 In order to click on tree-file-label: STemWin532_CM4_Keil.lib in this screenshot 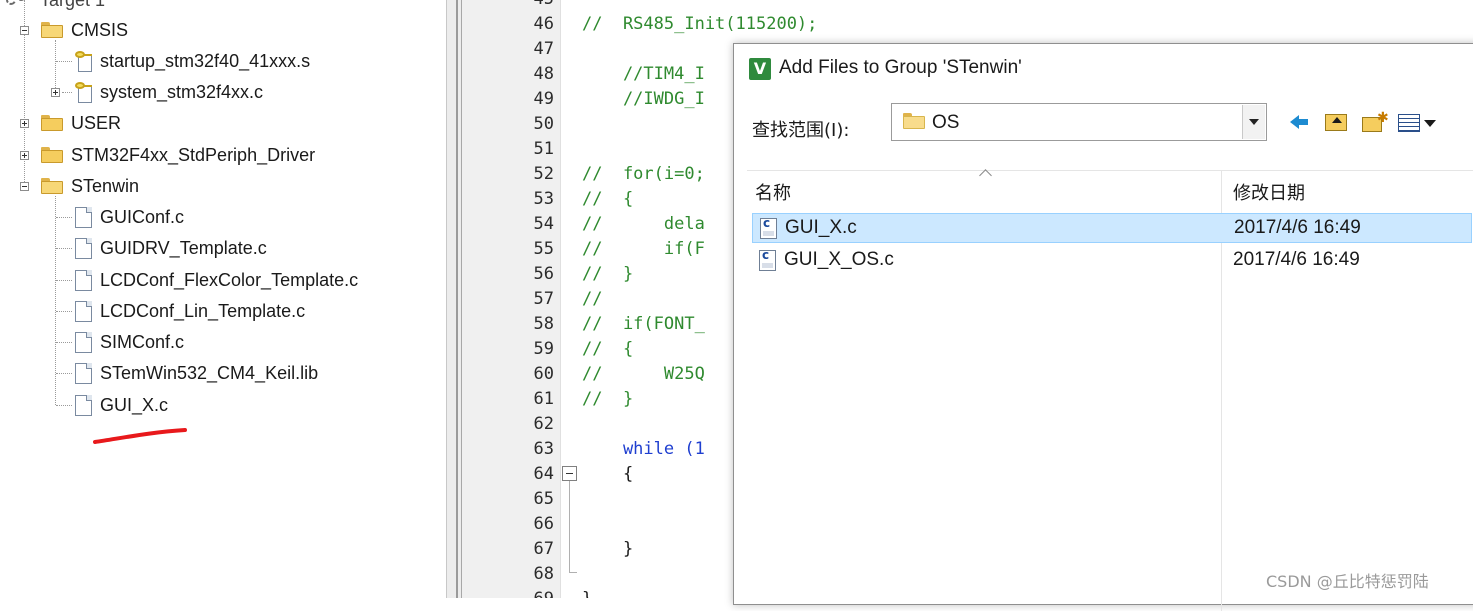, I will do `click(209, 372)`.